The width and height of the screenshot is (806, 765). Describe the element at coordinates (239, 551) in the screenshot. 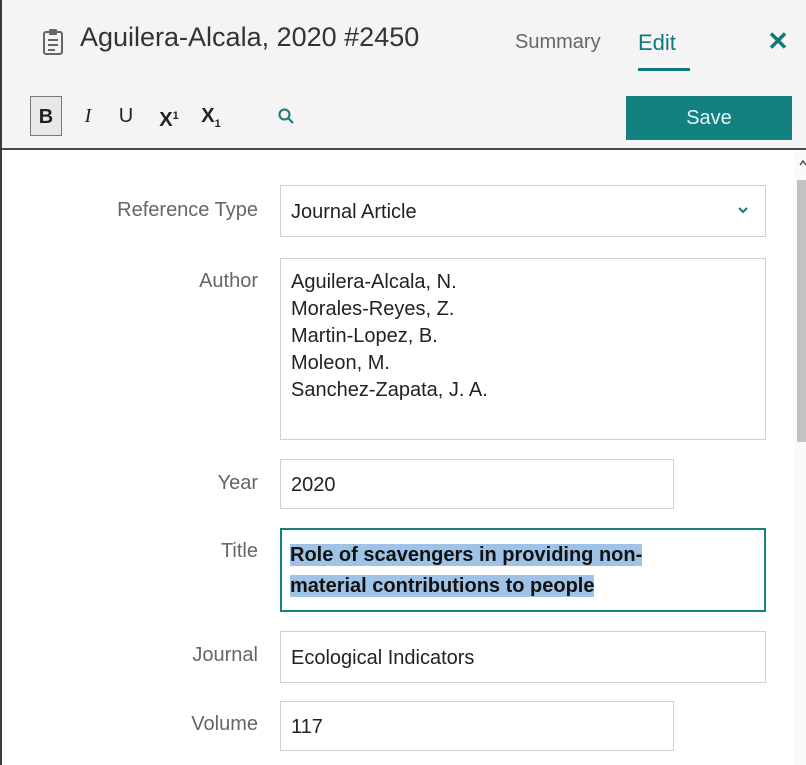

I see `title-label: Title` at that location.